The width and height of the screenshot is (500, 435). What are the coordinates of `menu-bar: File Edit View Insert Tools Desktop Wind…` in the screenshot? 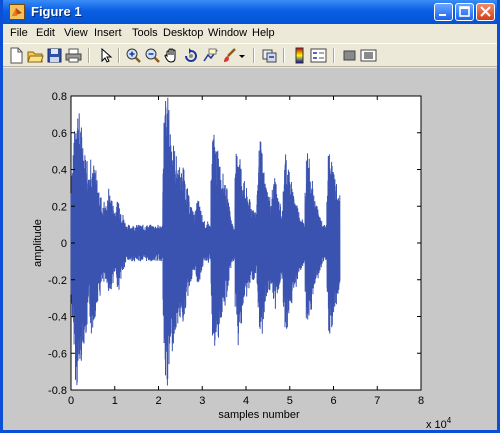 It's located at (250, 33).